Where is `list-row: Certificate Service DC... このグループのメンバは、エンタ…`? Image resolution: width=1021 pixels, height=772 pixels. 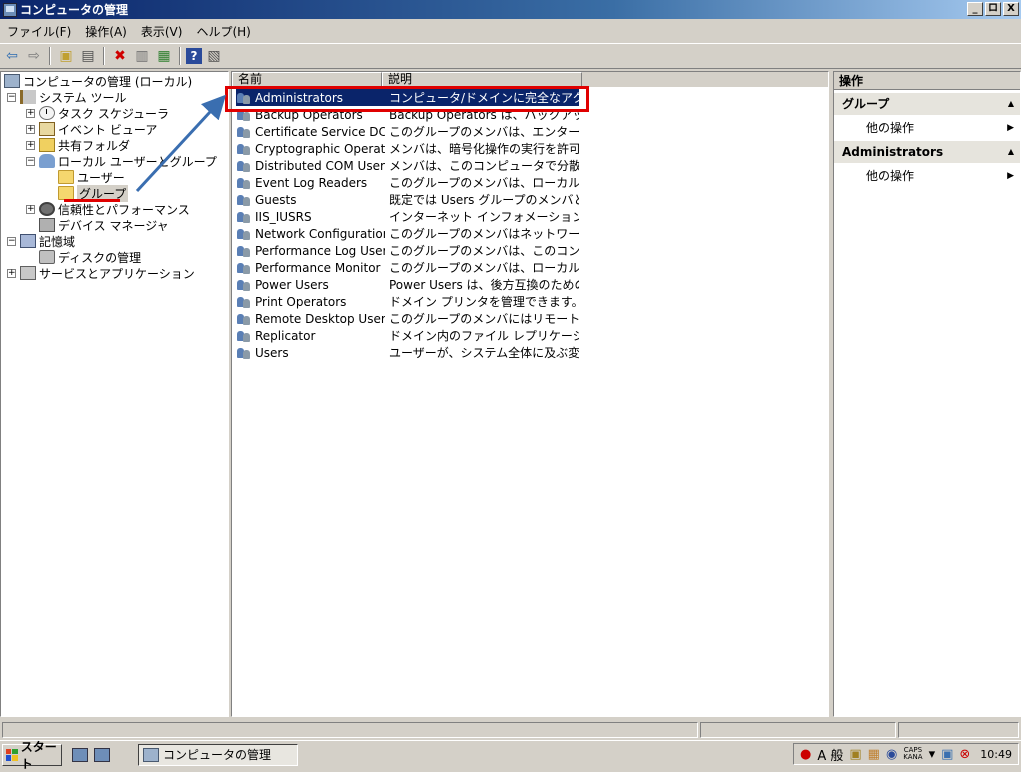 list-row: Certificate Service DC... このグループのメンバは、エンタ… is located at coordinates (407, 131).